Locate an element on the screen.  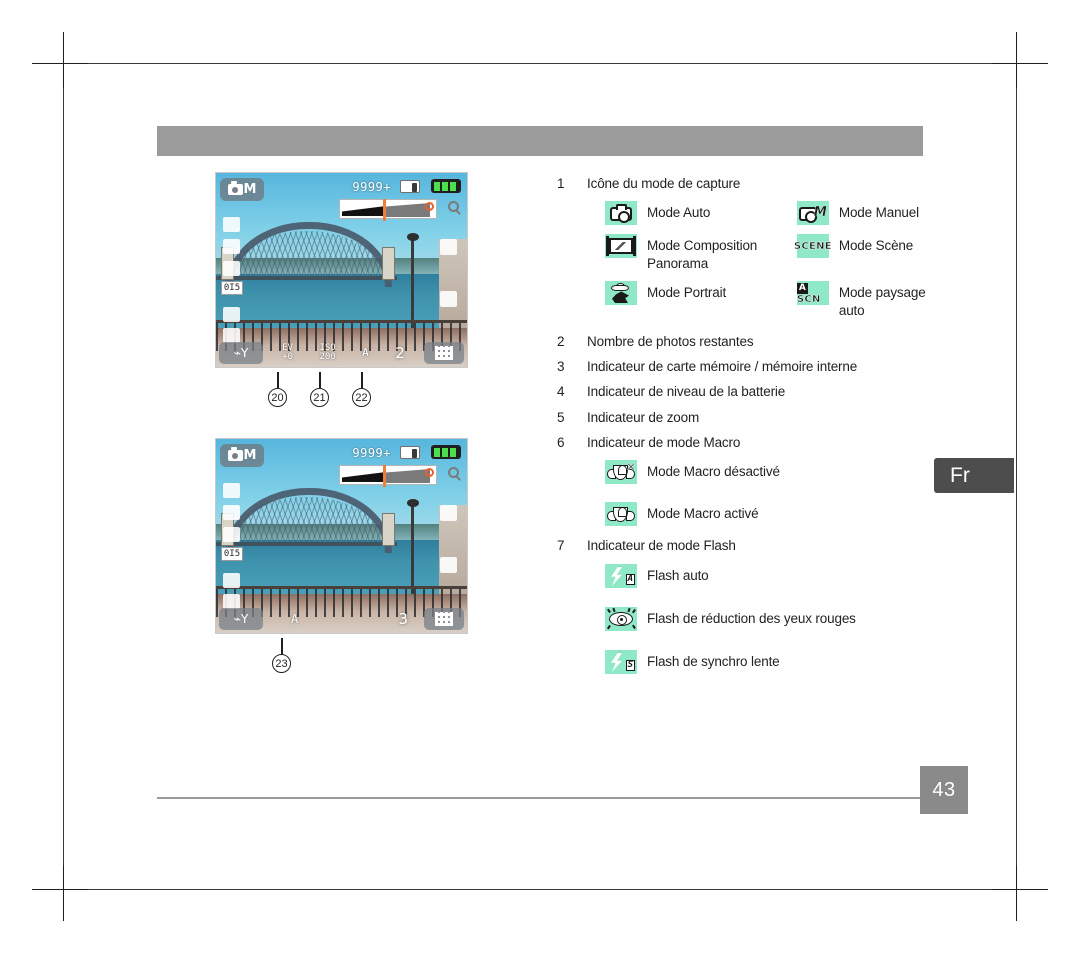
legend-text: Indicateur de niveau de la batterie is located at coordinates (686, 392).